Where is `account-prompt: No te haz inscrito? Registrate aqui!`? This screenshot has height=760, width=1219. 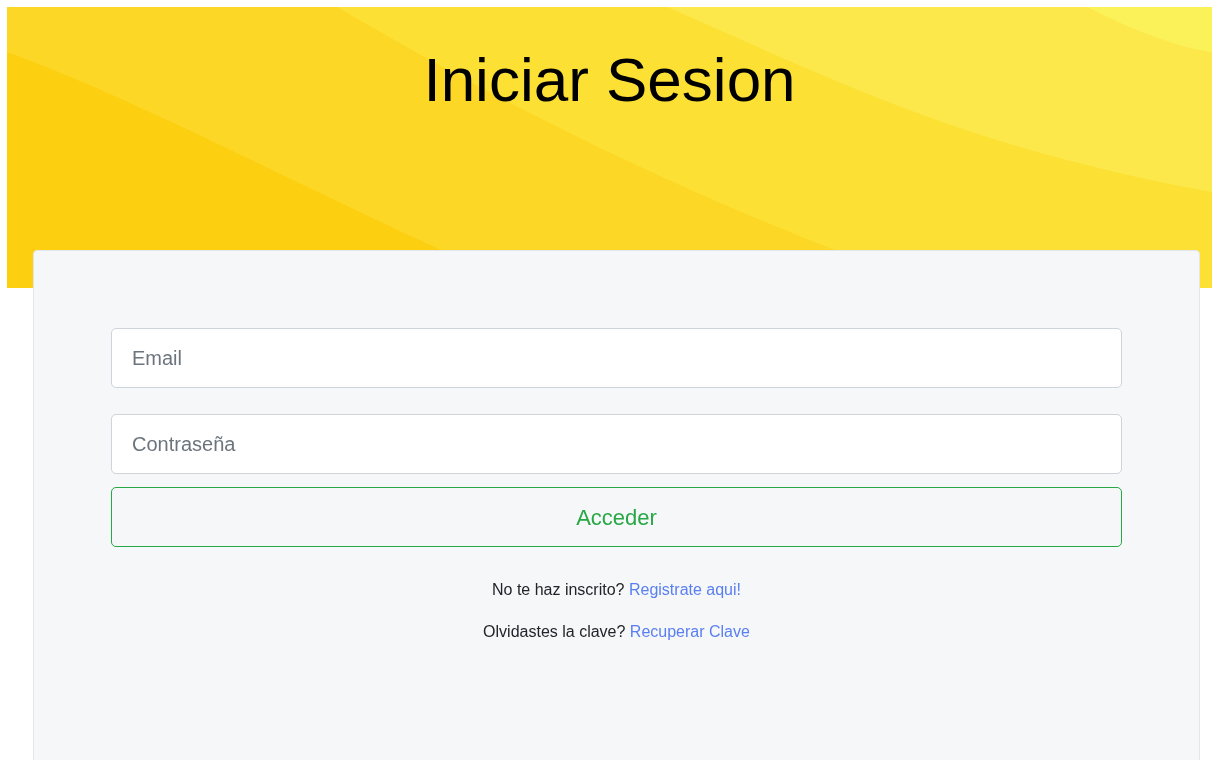
account-prompt: No te haz inscrito? Registrate aqui! is located at coordinates (616, 590).